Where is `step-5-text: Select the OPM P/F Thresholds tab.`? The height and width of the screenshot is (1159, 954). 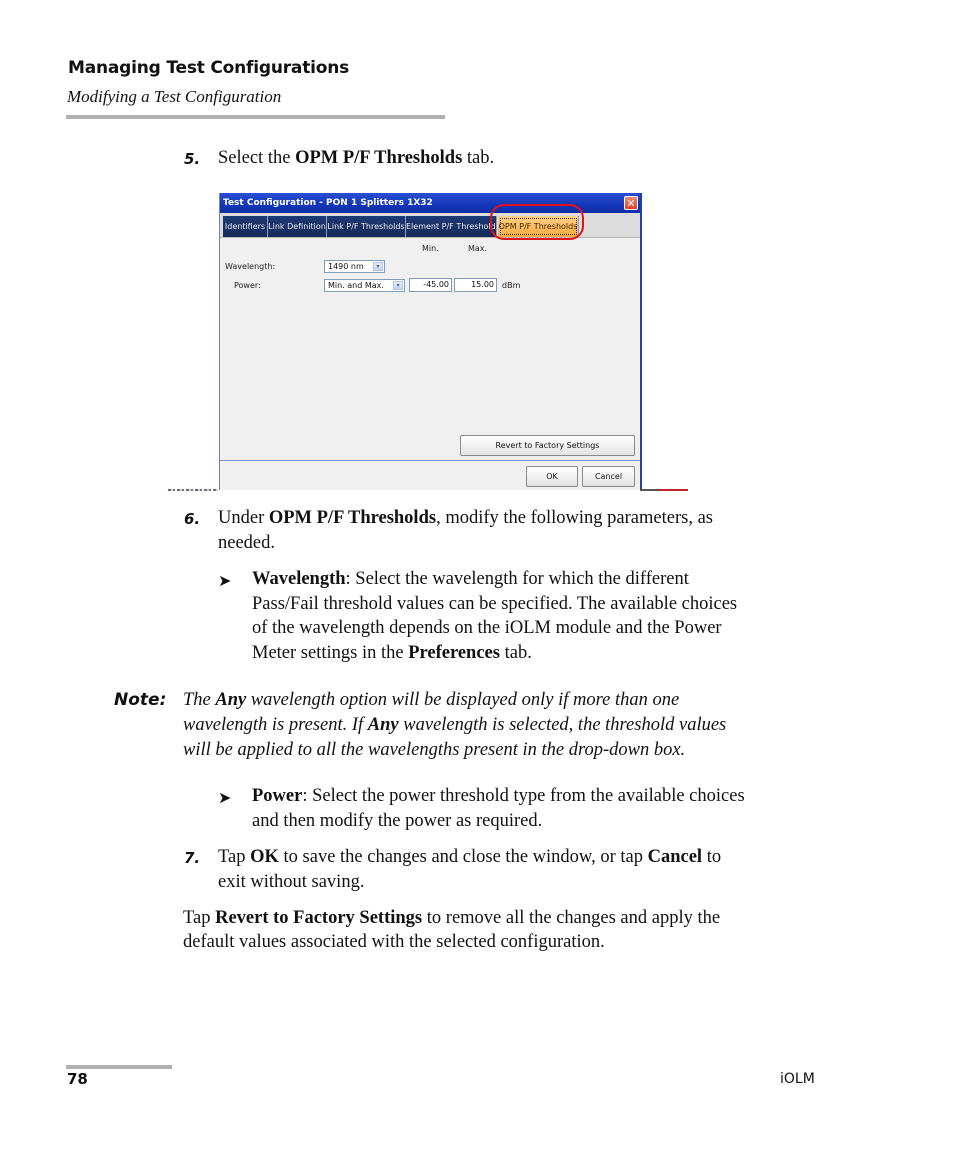
step-5-text: Select the OPM P/F Thresholds tab. is located at coordinates (356, 158).